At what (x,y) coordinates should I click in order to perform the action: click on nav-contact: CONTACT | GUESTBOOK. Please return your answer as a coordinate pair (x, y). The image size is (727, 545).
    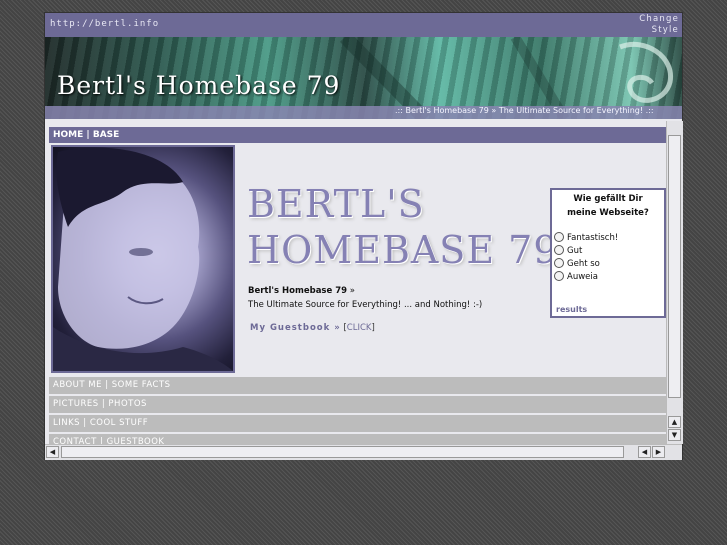
    Looking at the image, I should click on (357, 439).